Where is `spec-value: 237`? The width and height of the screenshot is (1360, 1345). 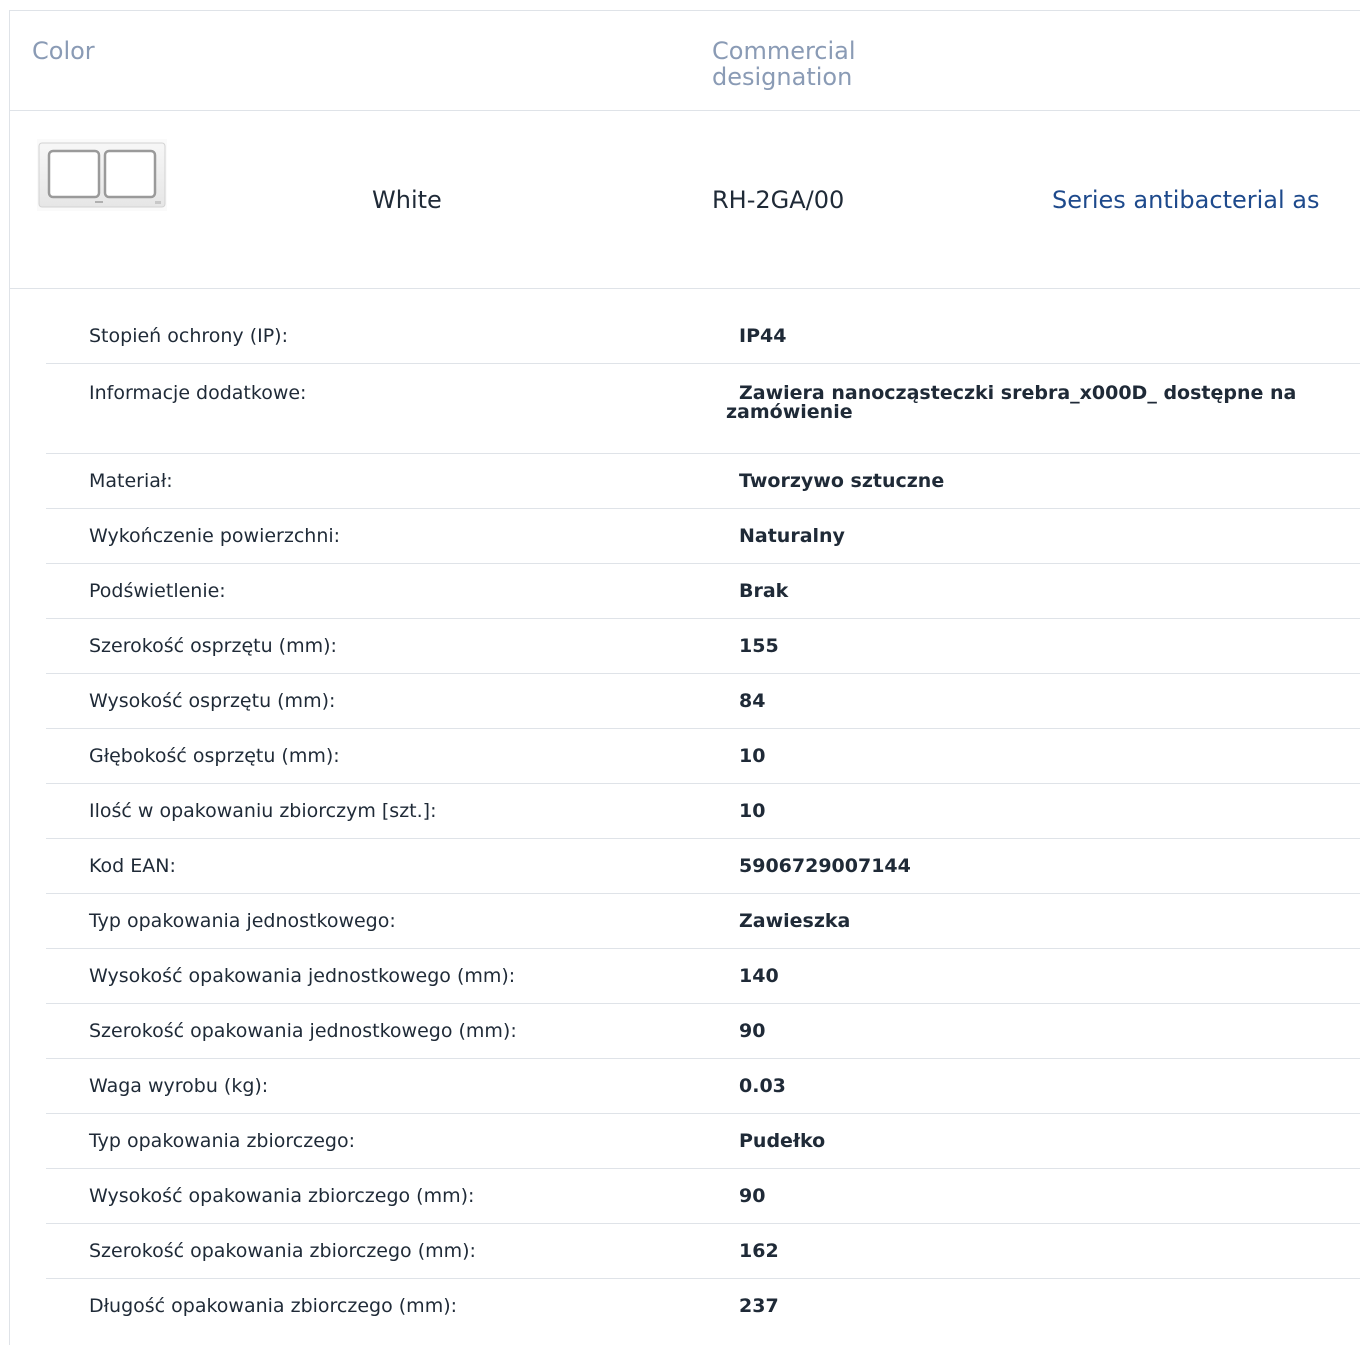
spec-value: 237 is located at coordinates (759, 1306).